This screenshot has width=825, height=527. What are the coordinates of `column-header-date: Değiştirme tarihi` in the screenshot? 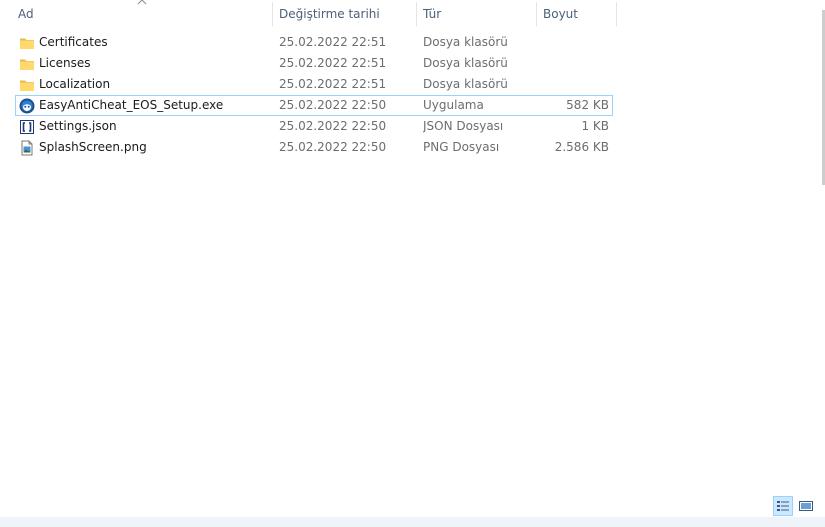 It's located at (344, 14).